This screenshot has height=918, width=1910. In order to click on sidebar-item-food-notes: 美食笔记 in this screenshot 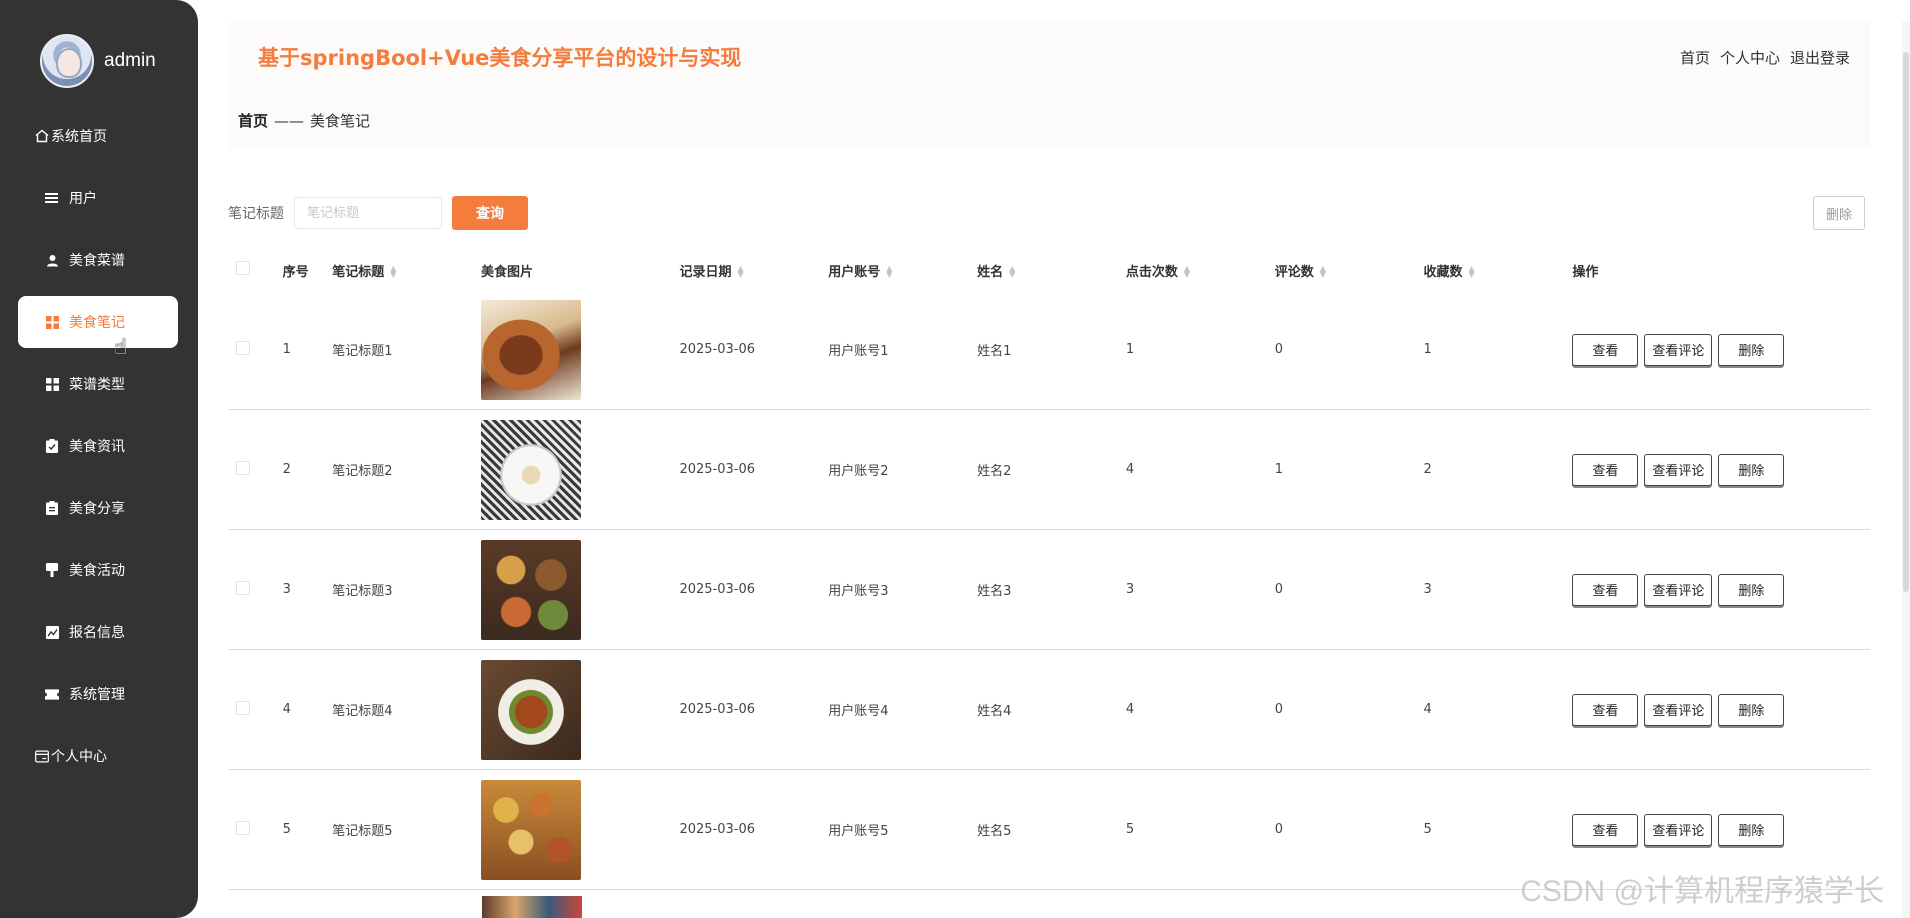, I will do `click(98, 322)`.